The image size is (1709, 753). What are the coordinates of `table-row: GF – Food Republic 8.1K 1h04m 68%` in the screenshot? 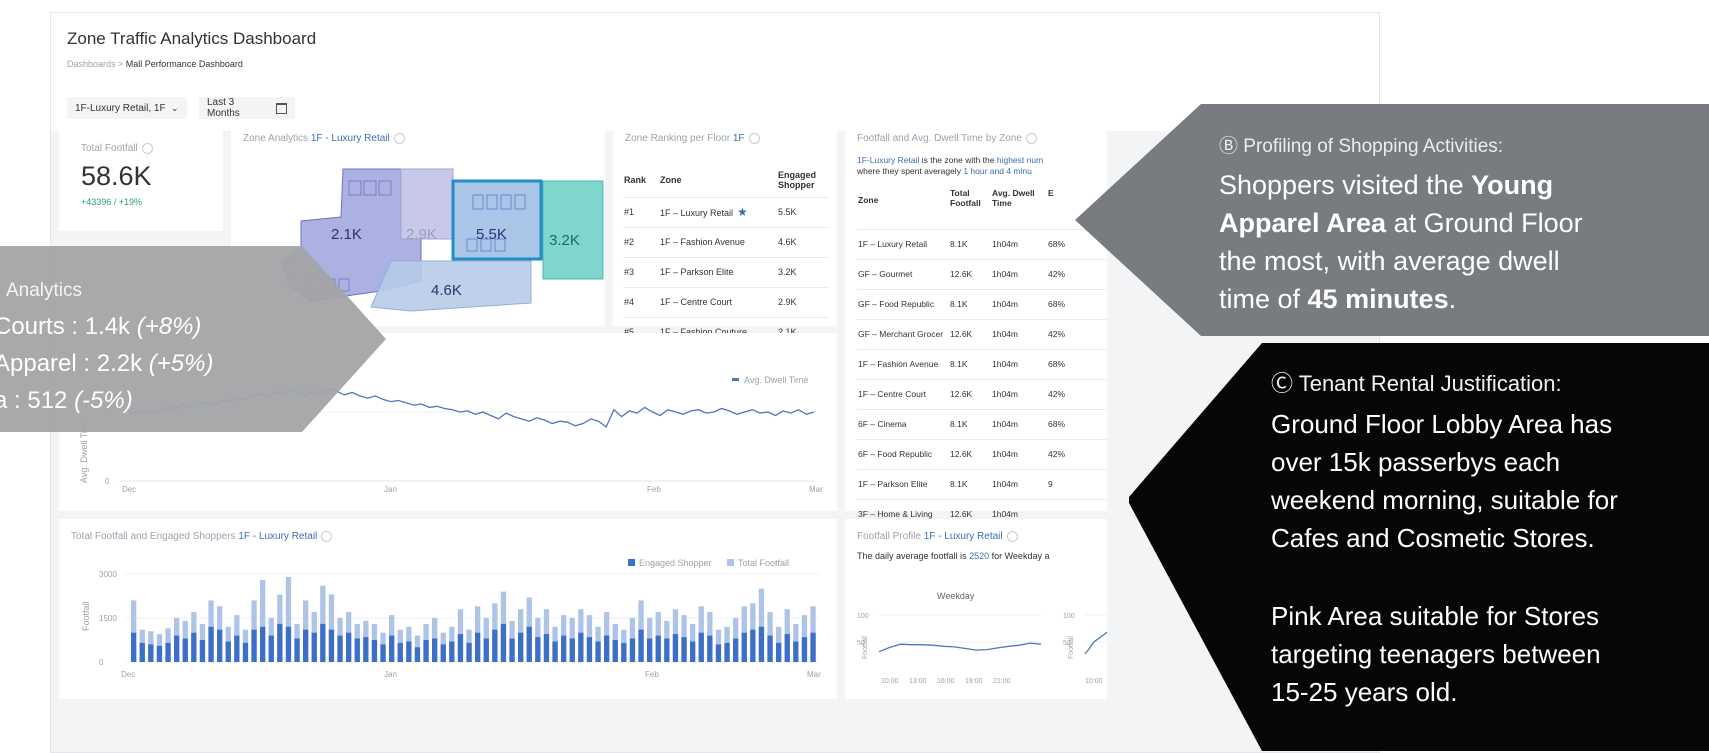 It's located at (982, 303).